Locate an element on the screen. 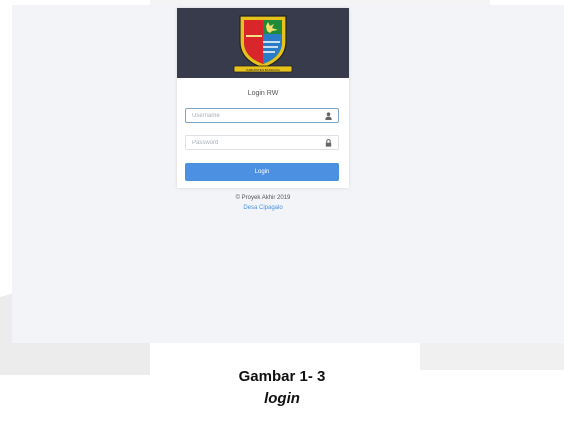  username-input is located at coordinates (254, 115).